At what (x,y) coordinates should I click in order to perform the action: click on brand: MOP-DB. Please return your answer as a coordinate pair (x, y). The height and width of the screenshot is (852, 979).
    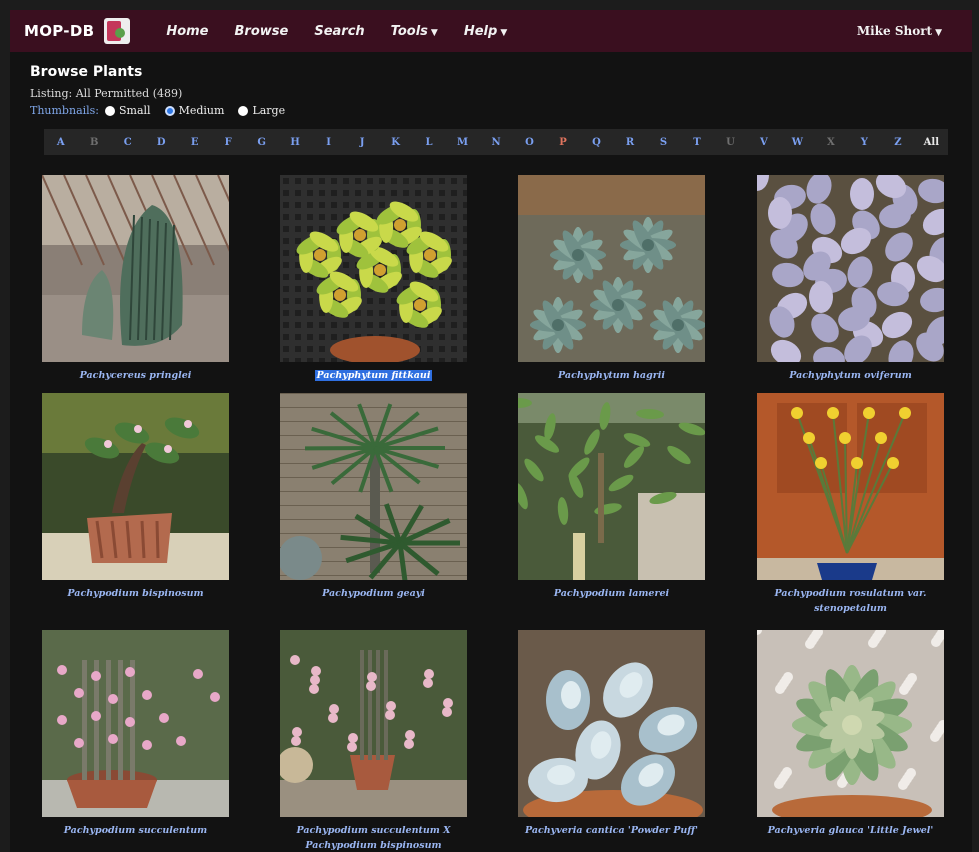
    Looking at the image, I should click on (77, 31).